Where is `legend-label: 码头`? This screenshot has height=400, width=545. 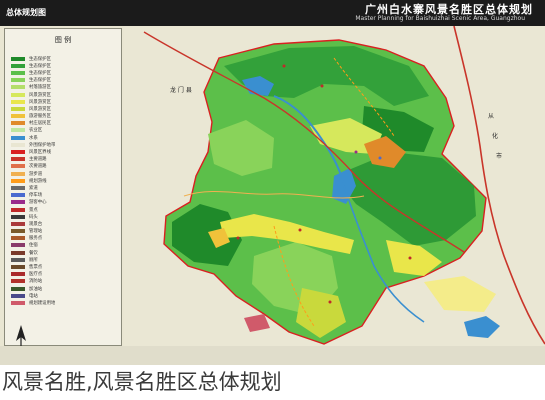
legend-label: 码头 is located at coordinates (33, 217).